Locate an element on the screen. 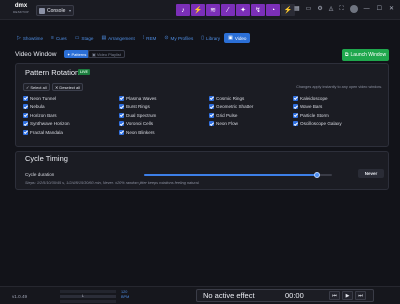 Image resolution: width=400 pixels, height=304 pixels. deselect-all-label: Deselect all is located at coordinates (70, 87).